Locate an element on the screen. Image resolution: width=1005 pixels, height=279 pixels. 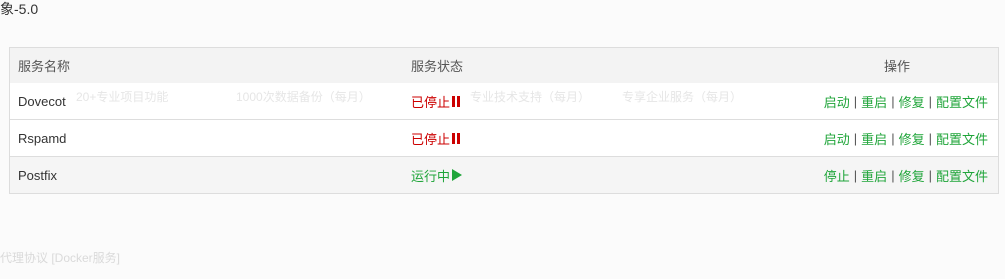
primary-action-link: 停止 is located at coordinates (837, 175).